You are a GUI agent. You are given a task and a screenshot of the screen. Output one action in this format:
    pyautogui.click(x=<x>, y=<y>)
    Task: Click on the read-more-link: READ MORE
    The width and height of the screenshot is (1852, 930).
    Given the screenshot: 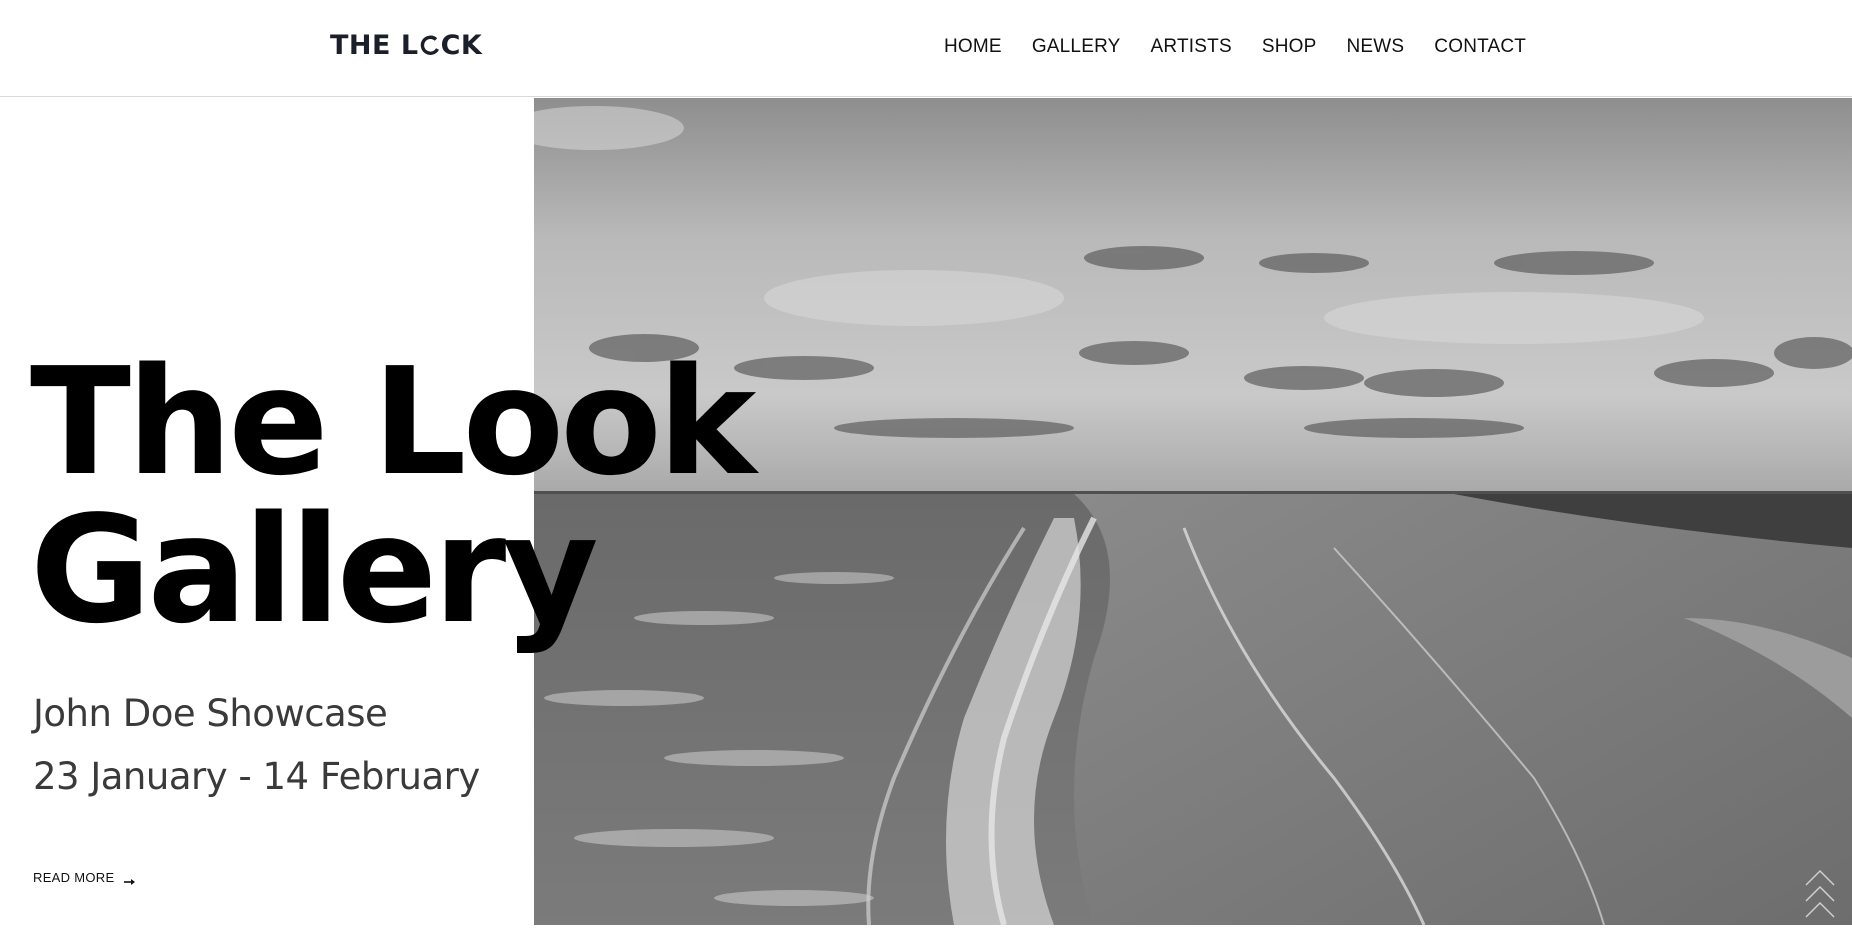 What is the action you would take?
    pyautogui.click(x=84, y=877)
    